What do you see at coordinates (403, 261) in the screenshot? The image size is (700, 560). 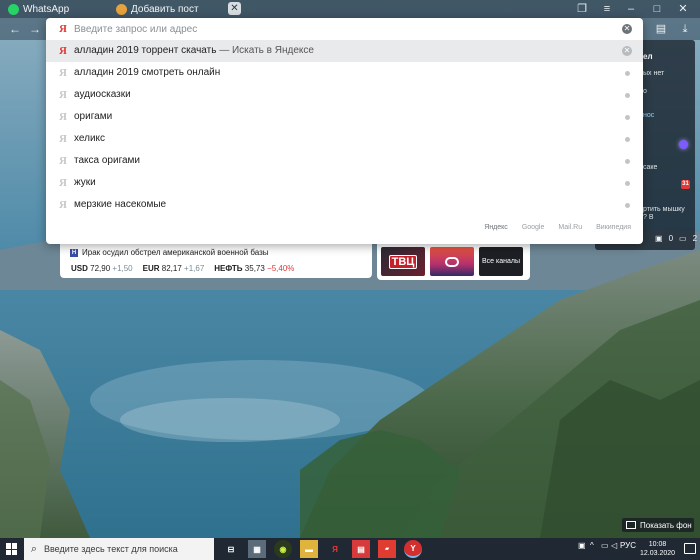 I see `tv-channel-tile: ТВЦ` at bounding box center [403, 261].